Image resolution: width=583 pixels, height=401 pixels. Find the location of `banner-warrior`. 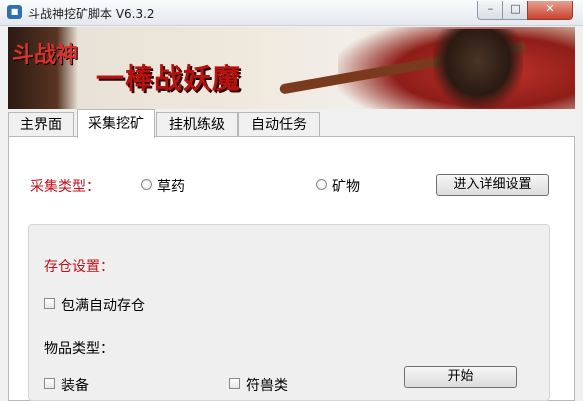

banner-warrior is located at coordinates (478, 69).